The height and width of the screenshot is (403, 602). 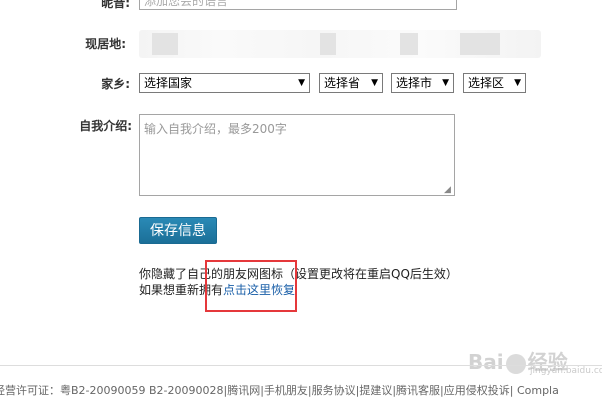 What do you see at coordinates (178, 230) in the screenshot?
I see `save-button: 保存信息` at bounding box center [178, 230].